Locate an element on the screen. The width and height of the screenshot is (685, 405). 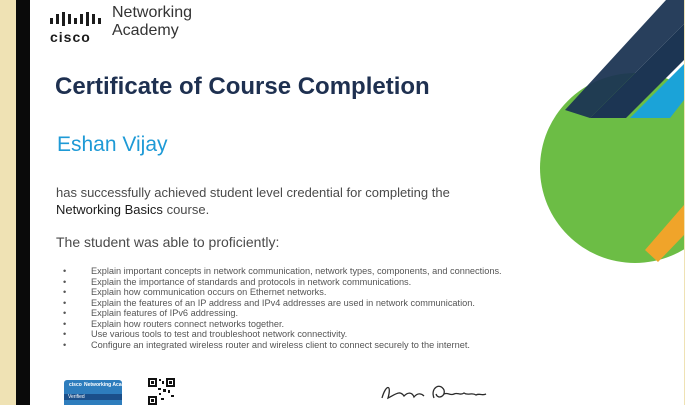
proficiency-intro: The student was able to proficiently: is located at coordinates (168, 242).